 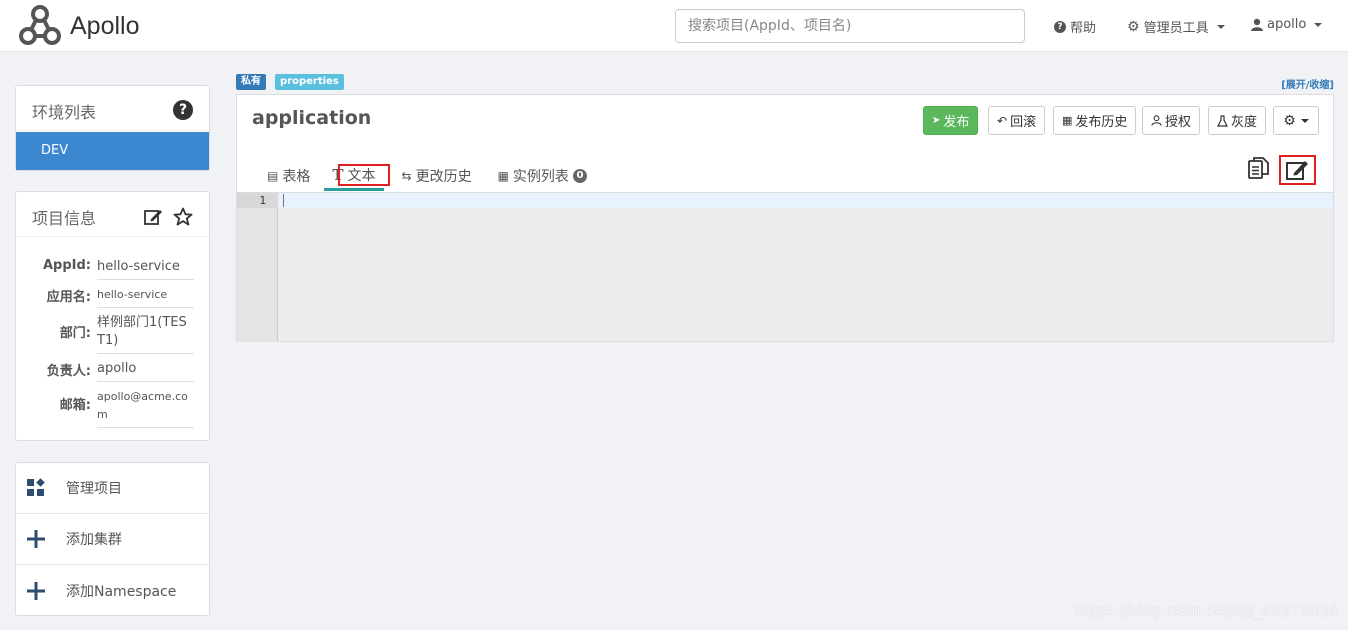 What do you see at coordinates (40, 25) in the screenshot?
I see `apollo-logo-icon` at bounding box center [40, 25].